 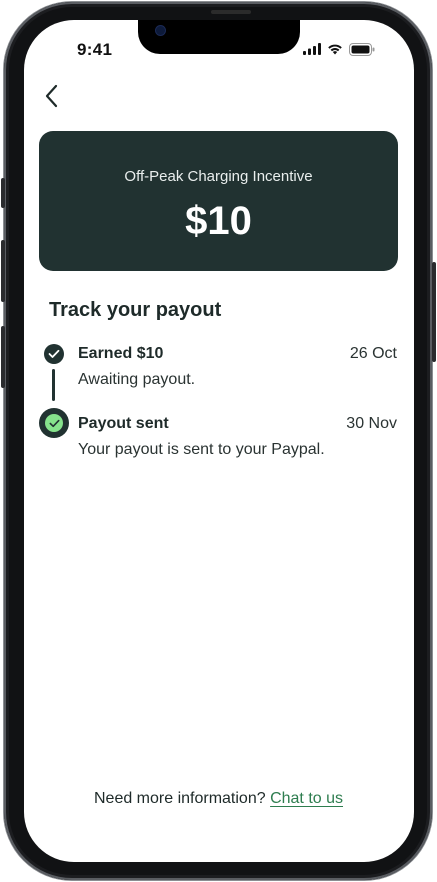 I want to click on power-button, so click(x=434, y=312).